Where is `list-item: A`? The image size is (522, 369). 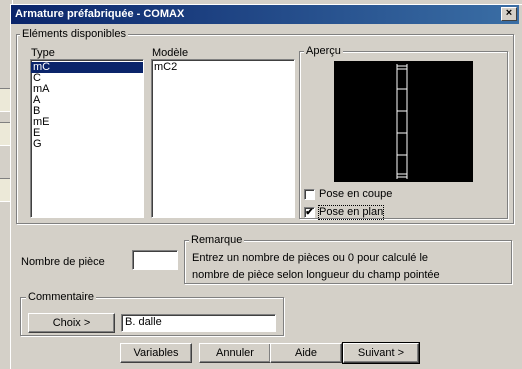 list-item: A is located at coordinates (87, 100).